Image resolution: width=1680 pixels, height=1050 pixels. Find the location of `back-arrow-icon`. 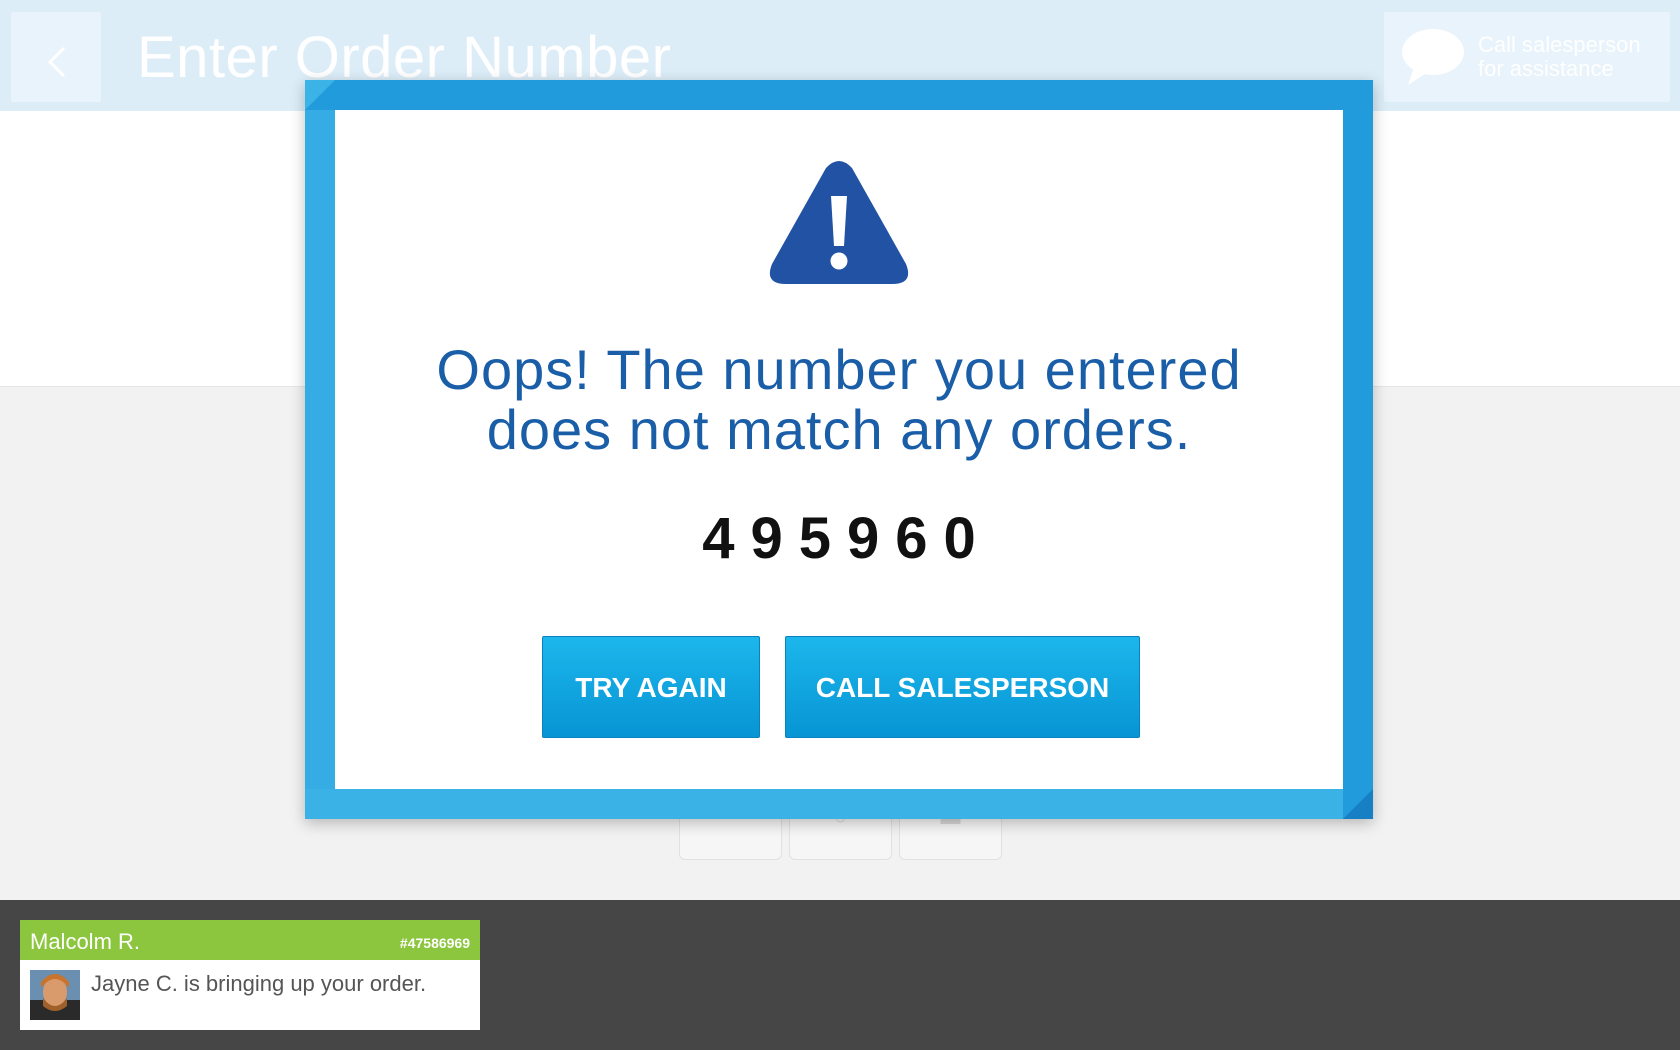

back-arrow-icon is located at coordinates (56, 62).